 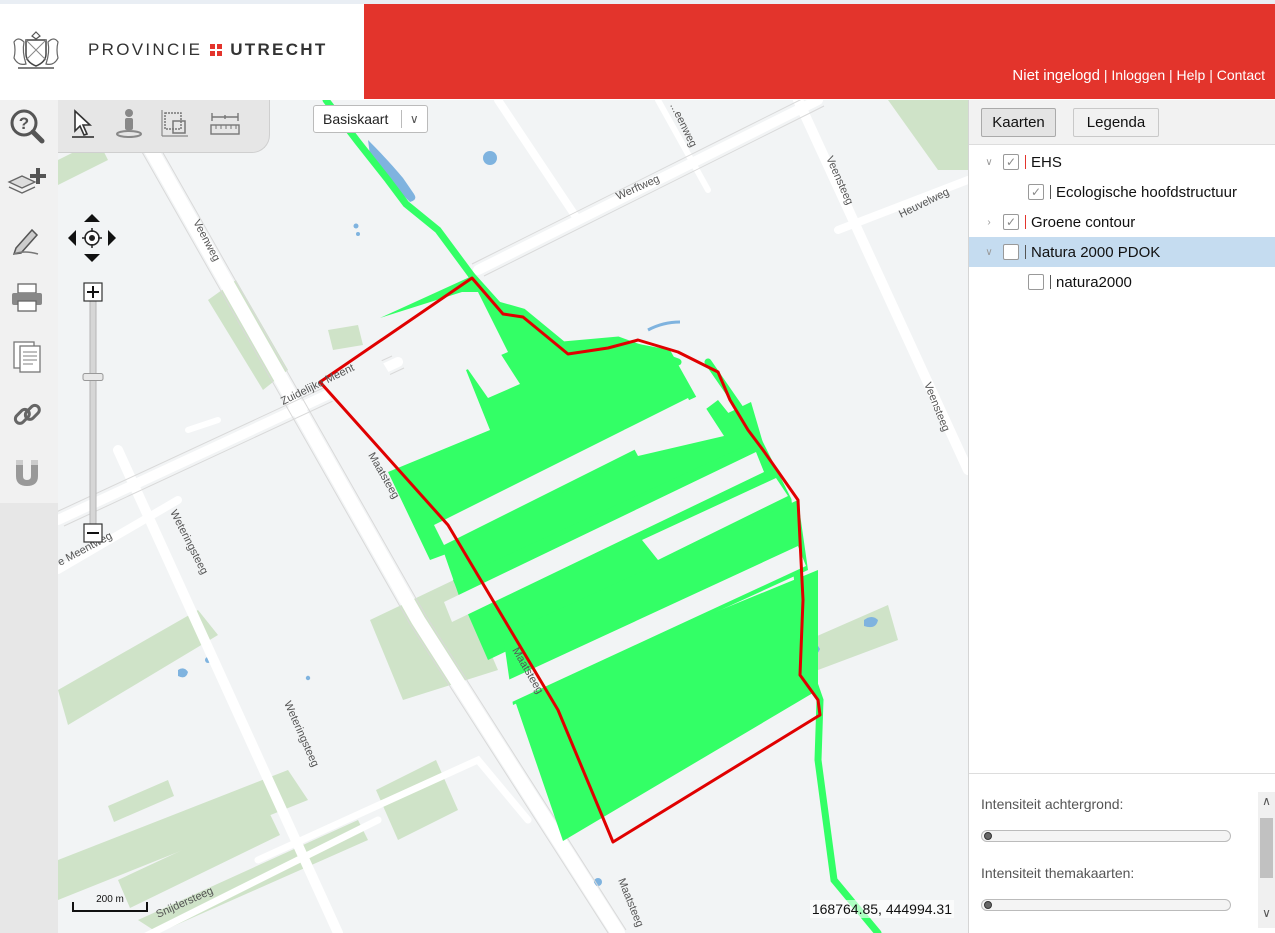 I want to click on coat-of-arms-icon, so click(x=36, y=50).